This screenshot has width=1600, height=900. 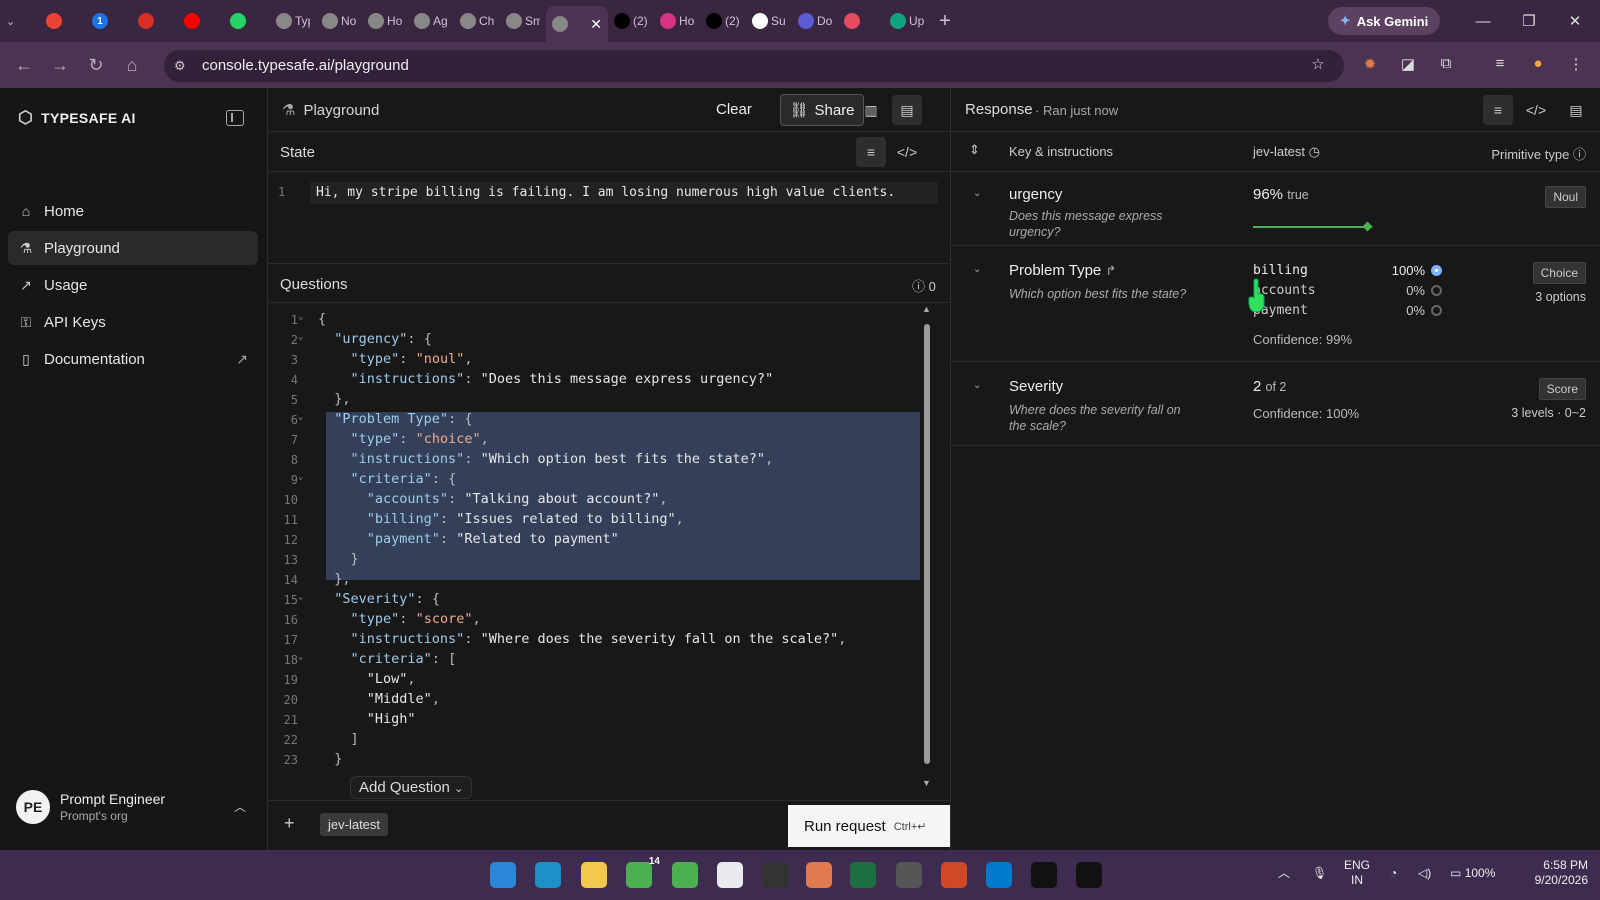 I want to click on browser-tab: Age, so click(x=431, y=21).